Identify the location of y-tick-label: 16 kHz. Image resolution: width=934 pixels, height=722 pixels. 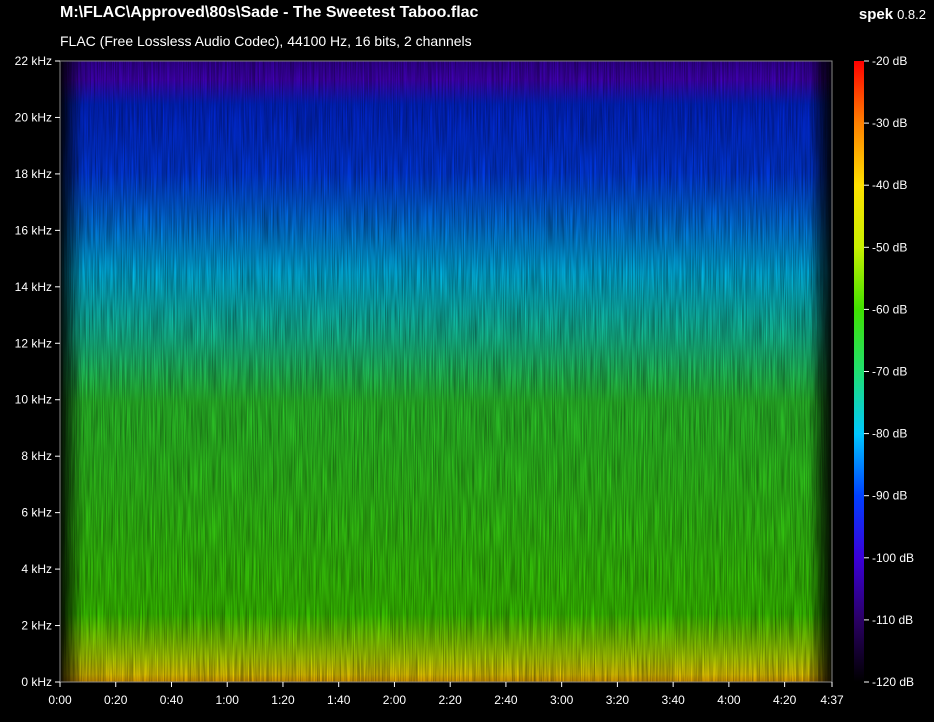
(33, 230).